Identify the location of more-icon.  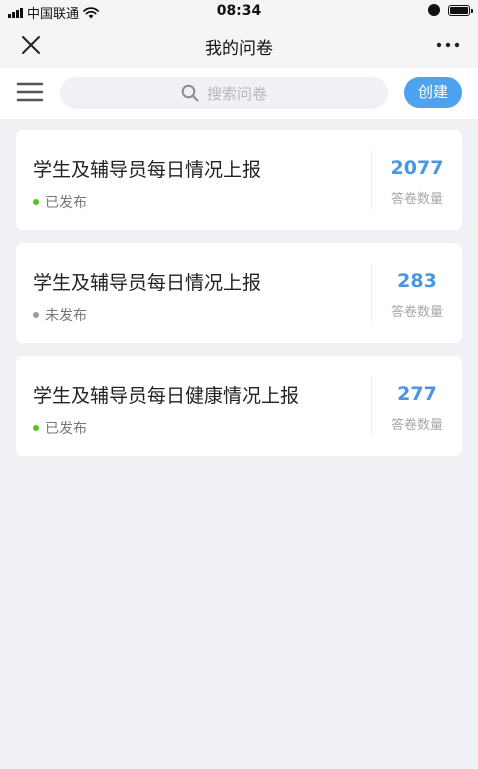
(448, 45).